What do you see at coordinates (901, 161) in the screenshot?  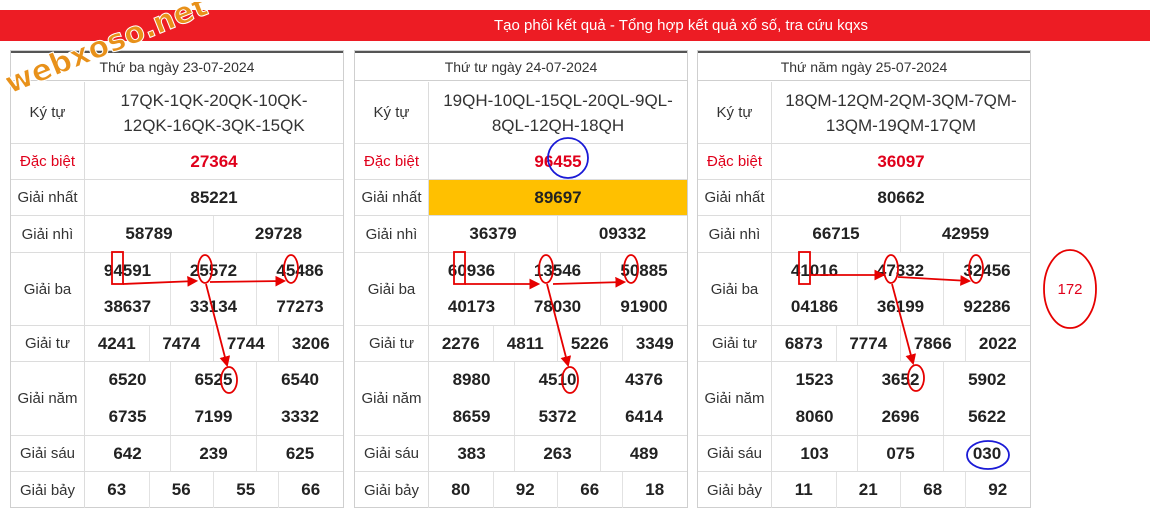 I see `prize-db: 36097` at bounding box center [901, 161].